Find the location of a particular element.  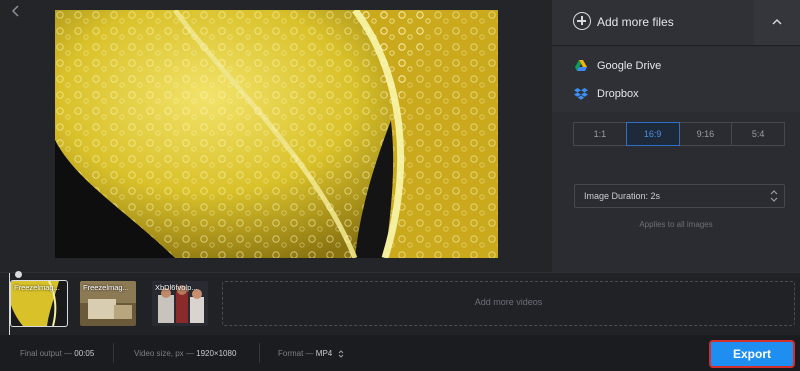

source-dropdown: Google Drive Dropbox is located at coordinates (676, 79).